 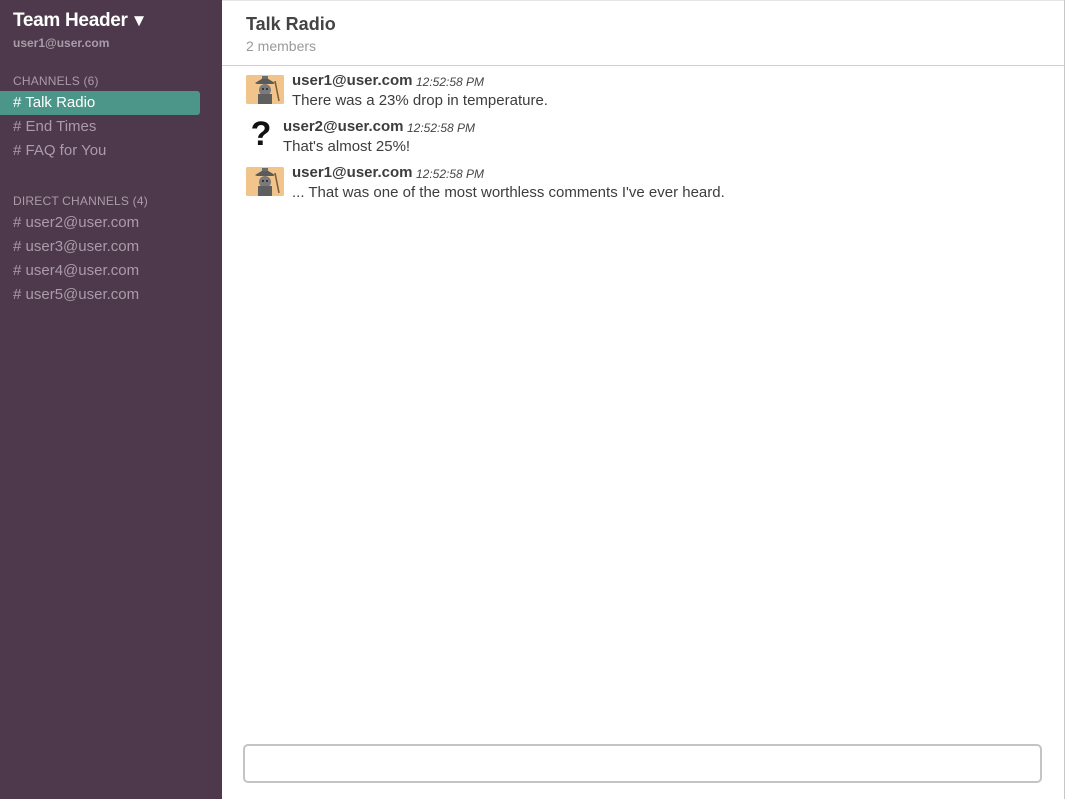 I want to click on direct-item-user2: # user2@user.com, so click(x=100, y=223).